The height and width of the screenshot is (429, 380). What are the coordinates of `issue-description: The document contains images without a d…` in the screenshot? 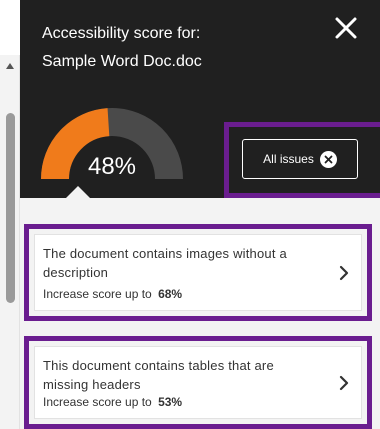 It's located at (165, 263).